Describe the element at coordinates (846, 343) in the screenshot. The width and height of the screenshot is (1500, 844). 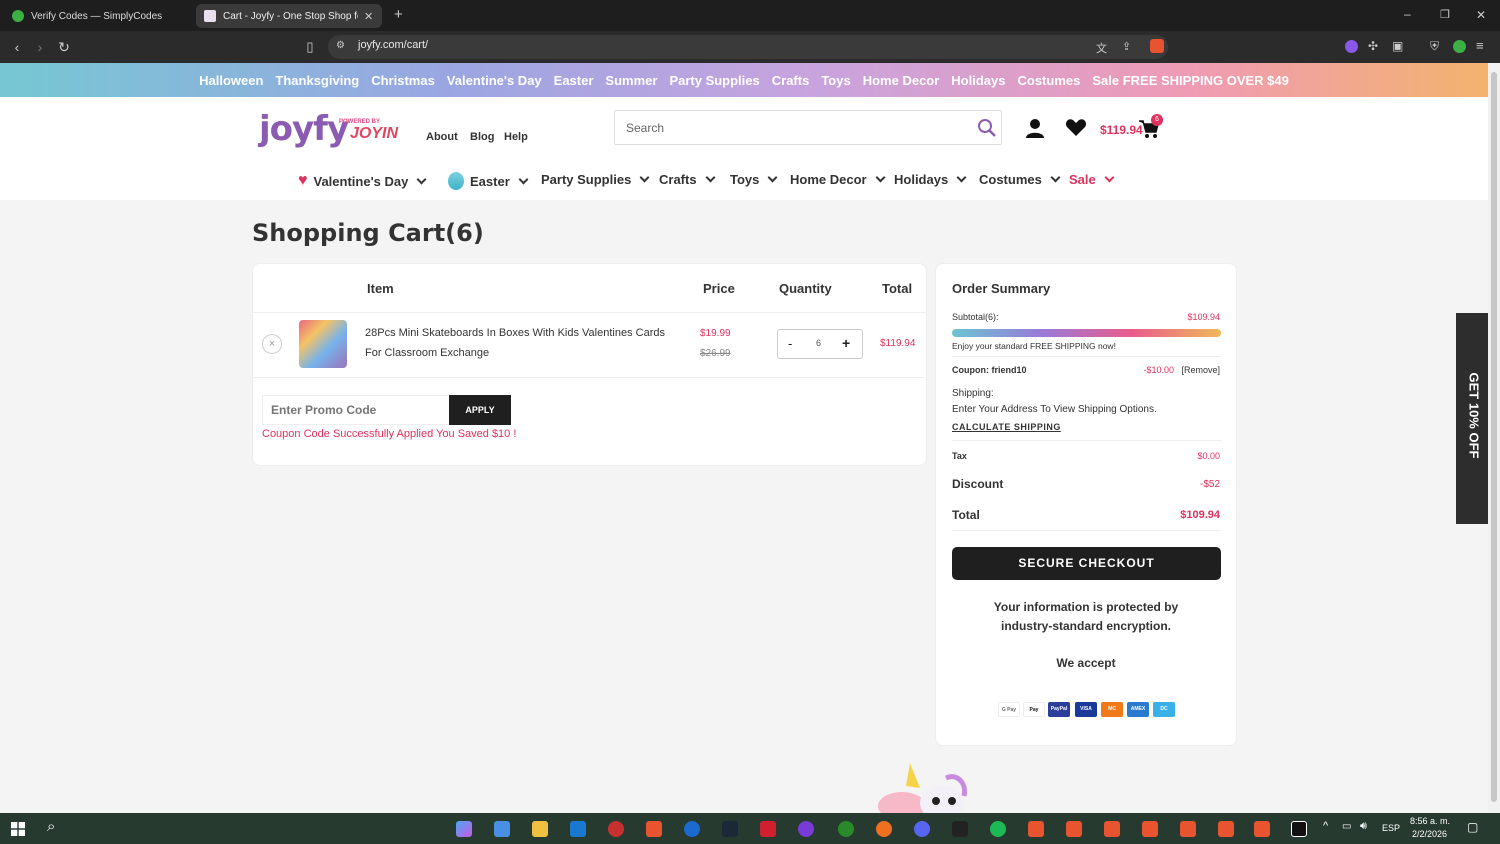
I see `qty-plus-button: +` at that location.